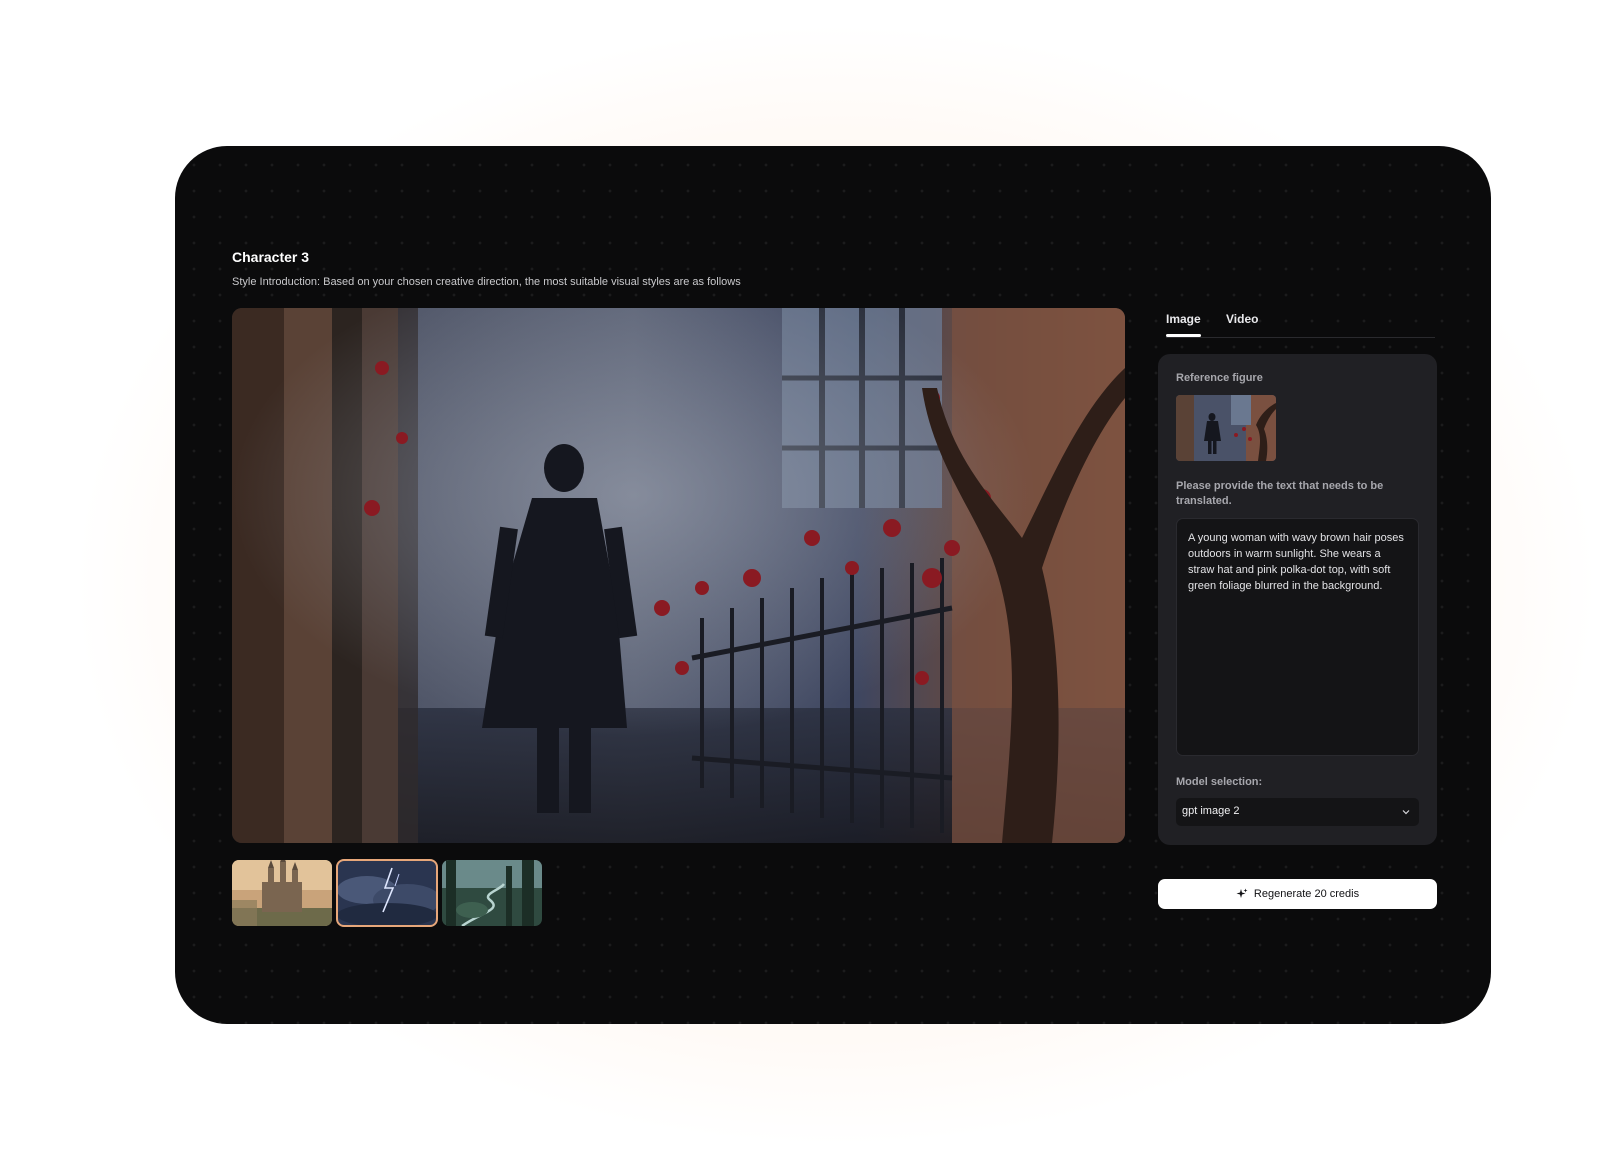 The width and height of the screenshot is (1600, 1164). I want to click on thumbnail-castle, so click(282, 893).